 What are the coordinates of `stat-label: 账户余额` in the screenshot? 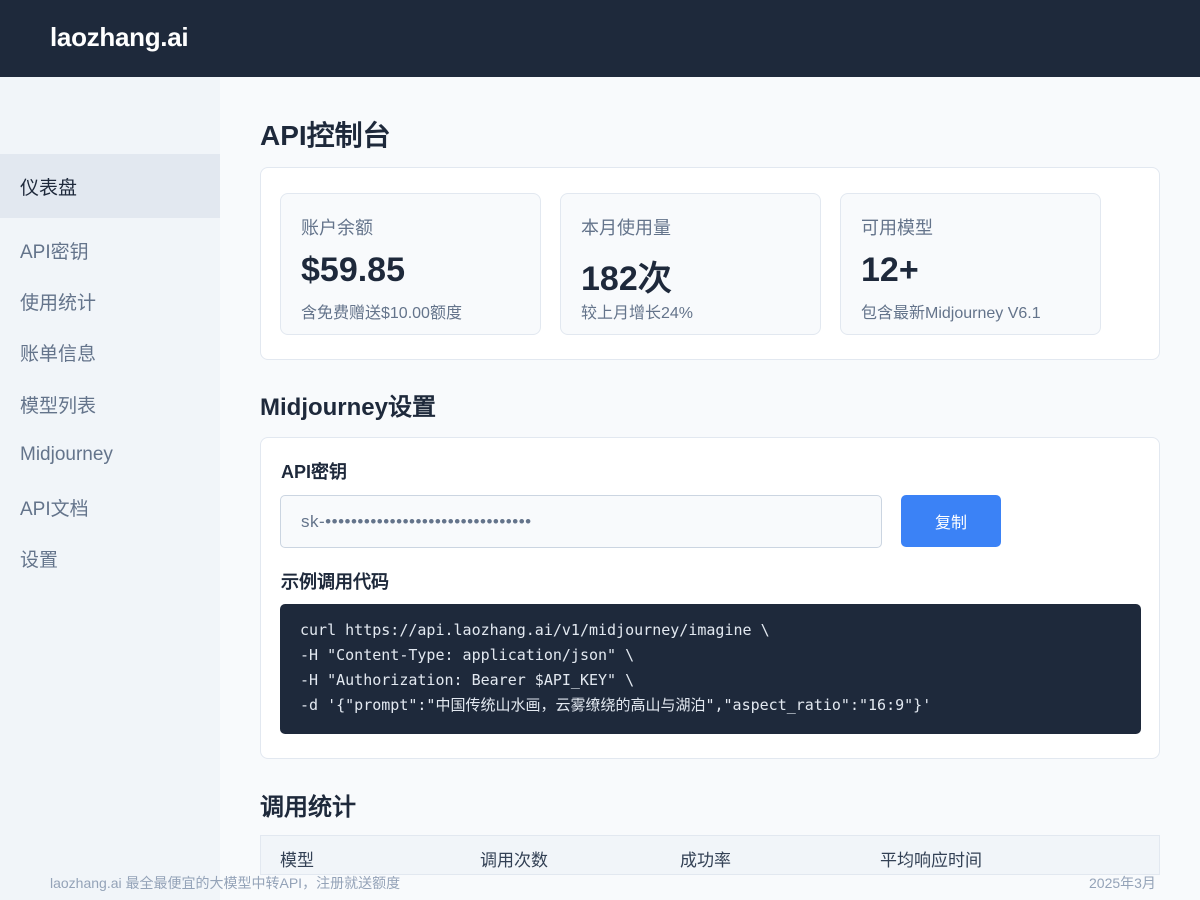 It's located at (337, 228).